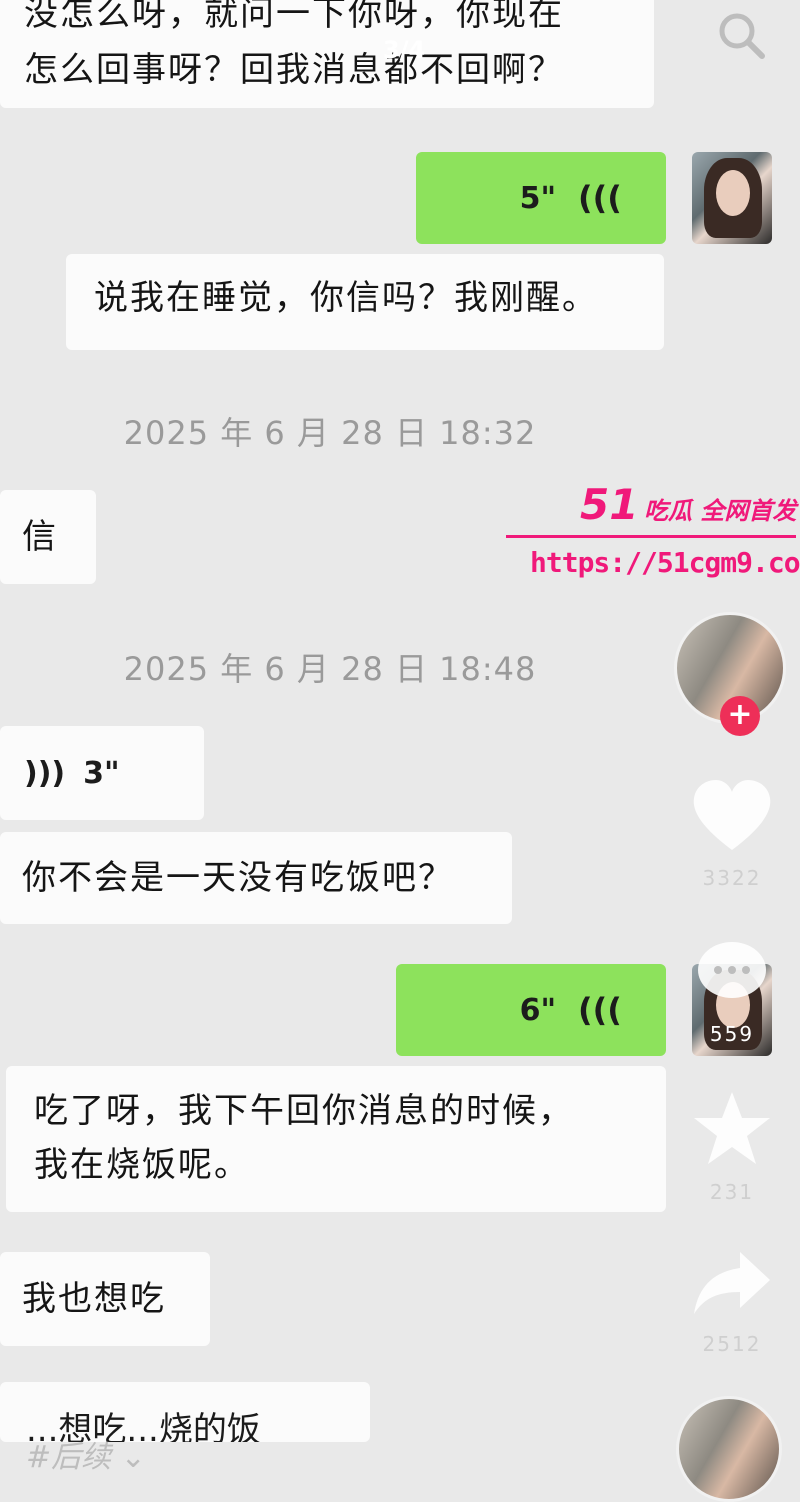 Image resolution: width=800 pixels, height=1502 pixels. Describe the element at coordinates (86, 1454) in the screenshot. I see `hashtag: #后续 ⌄` at that location.